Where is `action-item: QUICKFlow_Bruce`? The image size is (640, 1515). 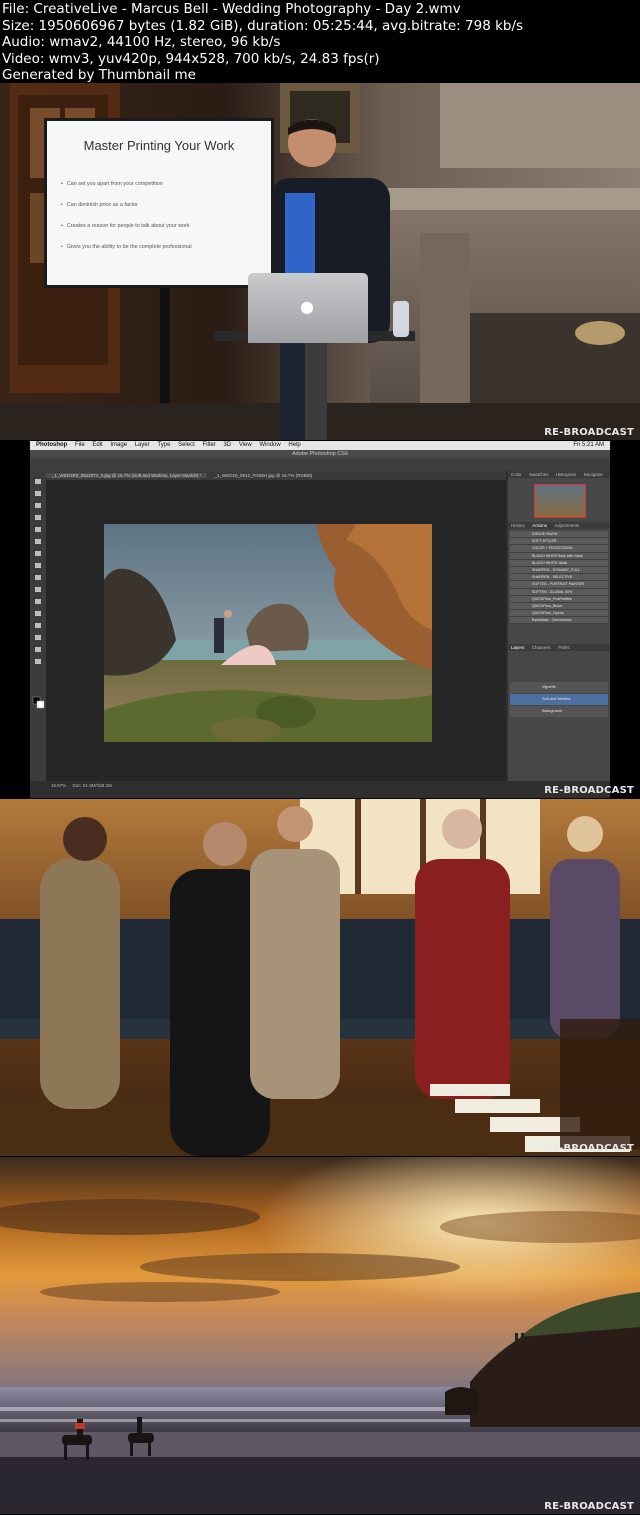 action-item: QUICKFlow_Bruce is located at coordinates (559, 606).